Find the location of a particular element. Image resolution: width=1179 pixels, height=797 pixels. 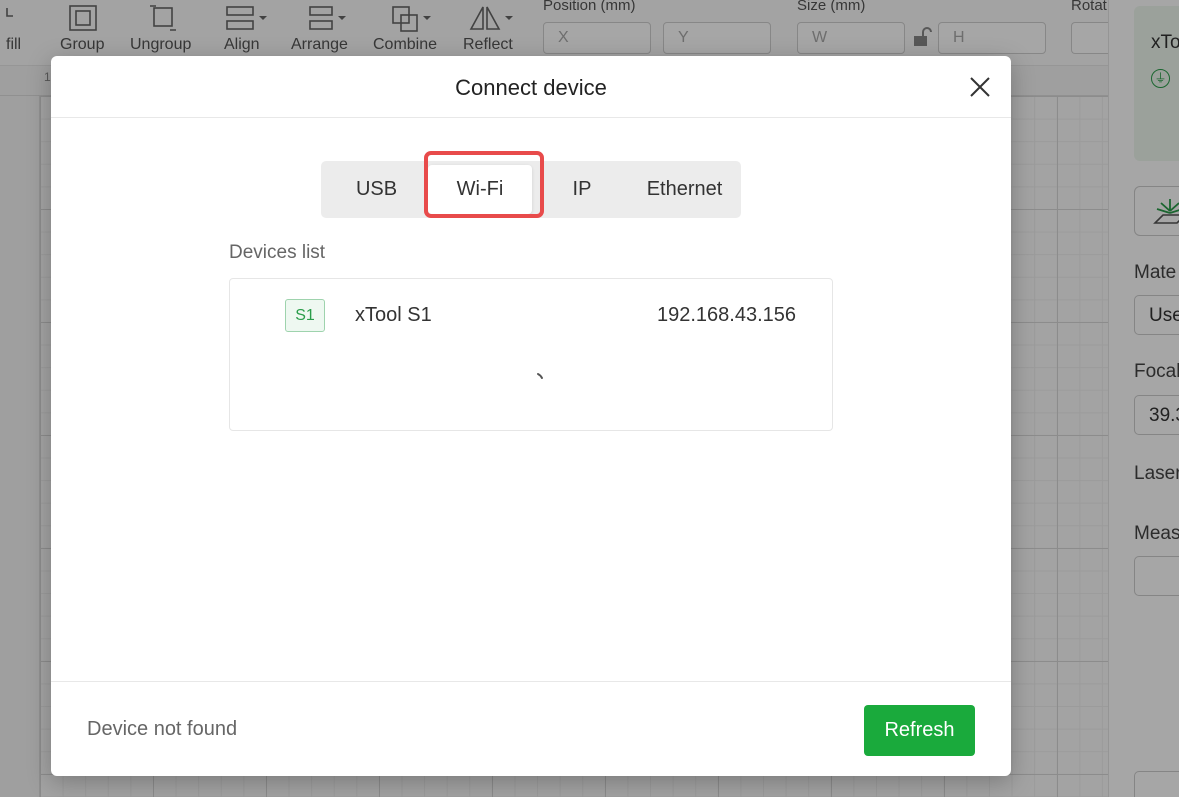

devices-list: S1 xTool S1 192.168.43.156 is located at coordinates (531, 354).